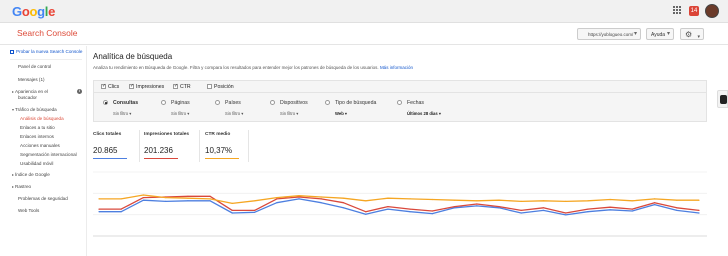 This screenshot has width=728, height=256. What do you see at coordinates (120, 103) in the screenshot?
I see `dimension-queries: Consultas` at bounding box center [120, 103].